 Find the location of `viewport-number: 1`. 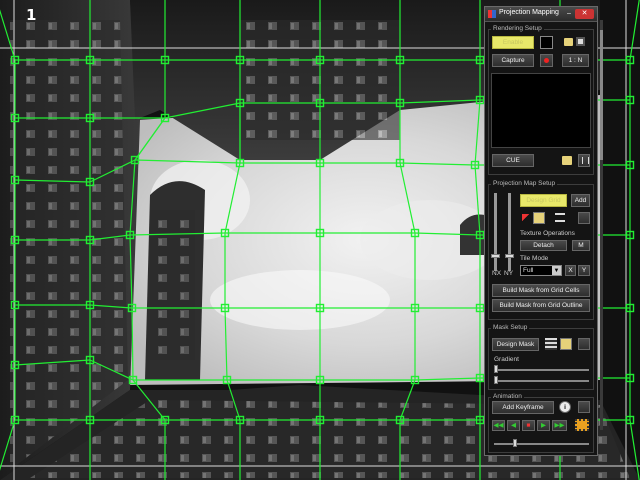

viewport-number: 1 is located at coordinates (31, 15).